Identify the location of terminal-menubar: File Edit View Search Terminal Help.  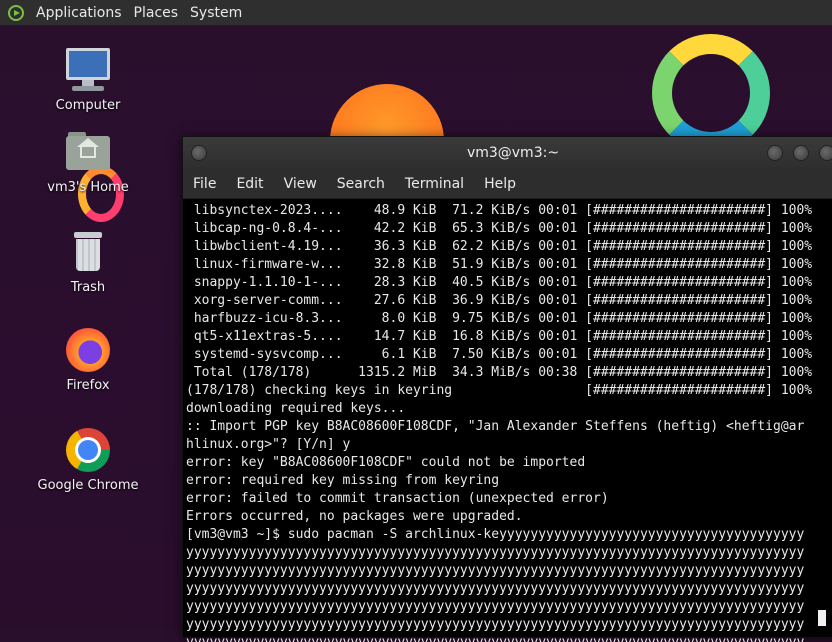
(507, 184).